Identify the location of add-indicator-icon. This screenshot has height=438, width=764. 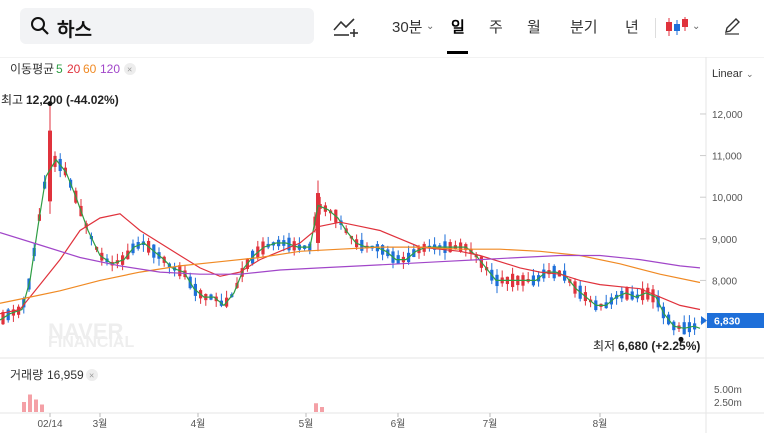
(346, 27).